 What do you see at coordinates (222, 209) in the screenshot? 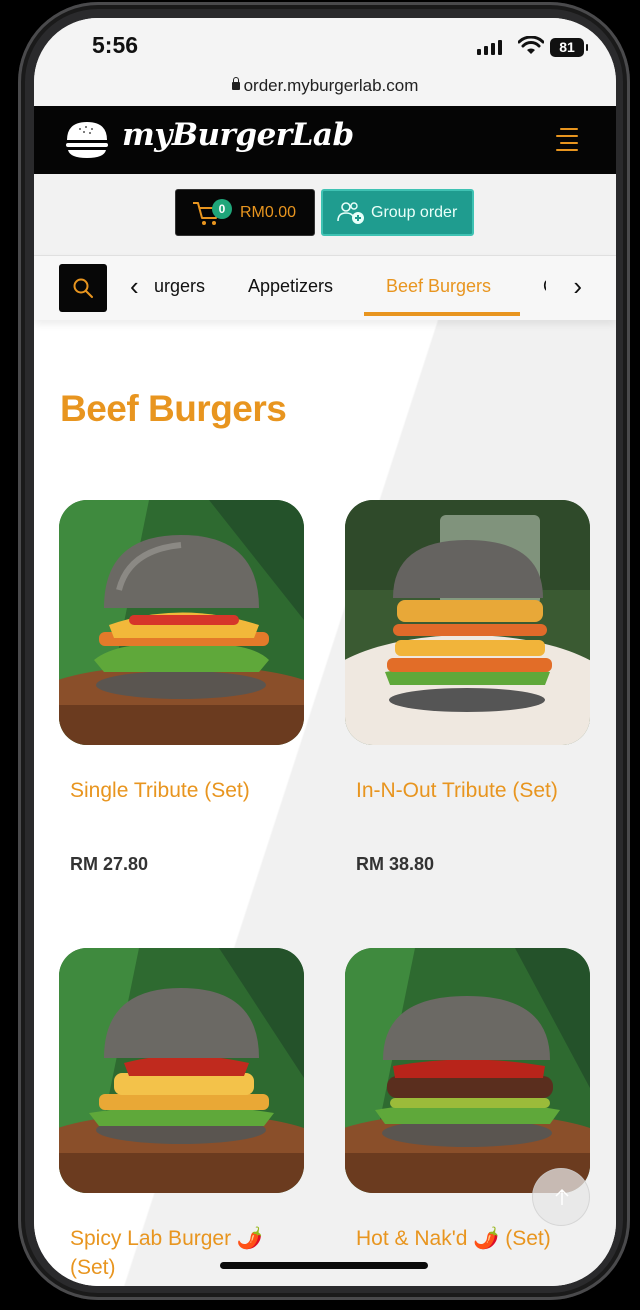
I see `cart-count-badge: 0` at bounding box center [222, 209].